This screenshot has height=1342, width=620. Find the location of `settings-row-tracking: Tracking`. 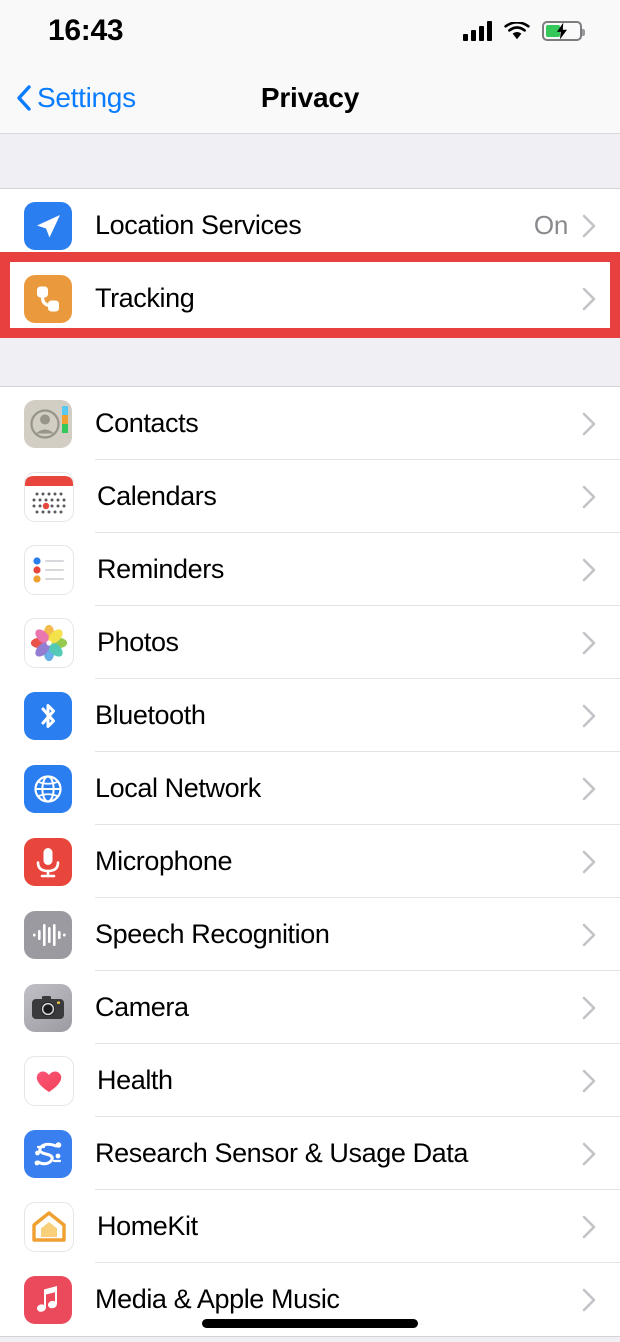

settings-row-tracking: Tracking is located at coordinates (310, 298).